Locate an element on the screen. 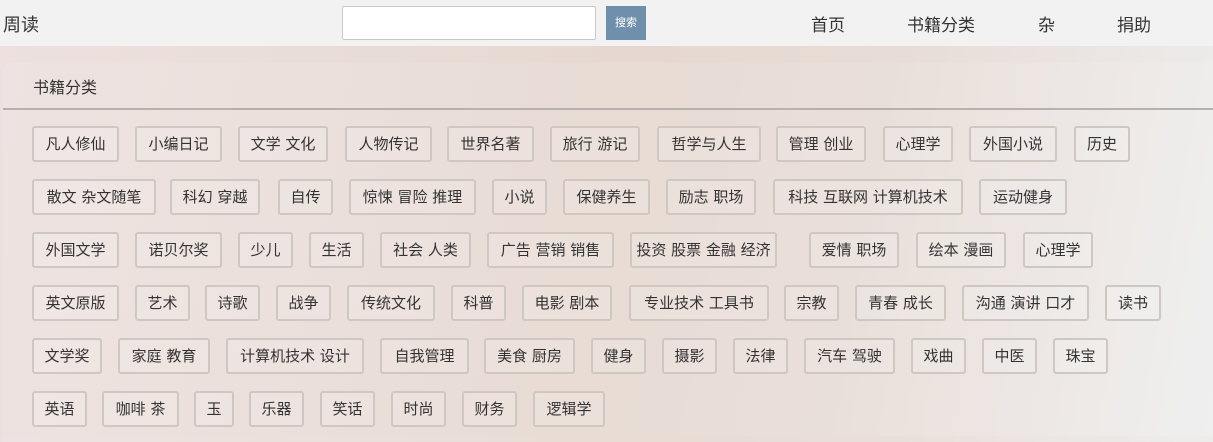 This screenshot has height=442, width=1213. category-tag: 美食 厨房 is located at coordinates (529, 356).